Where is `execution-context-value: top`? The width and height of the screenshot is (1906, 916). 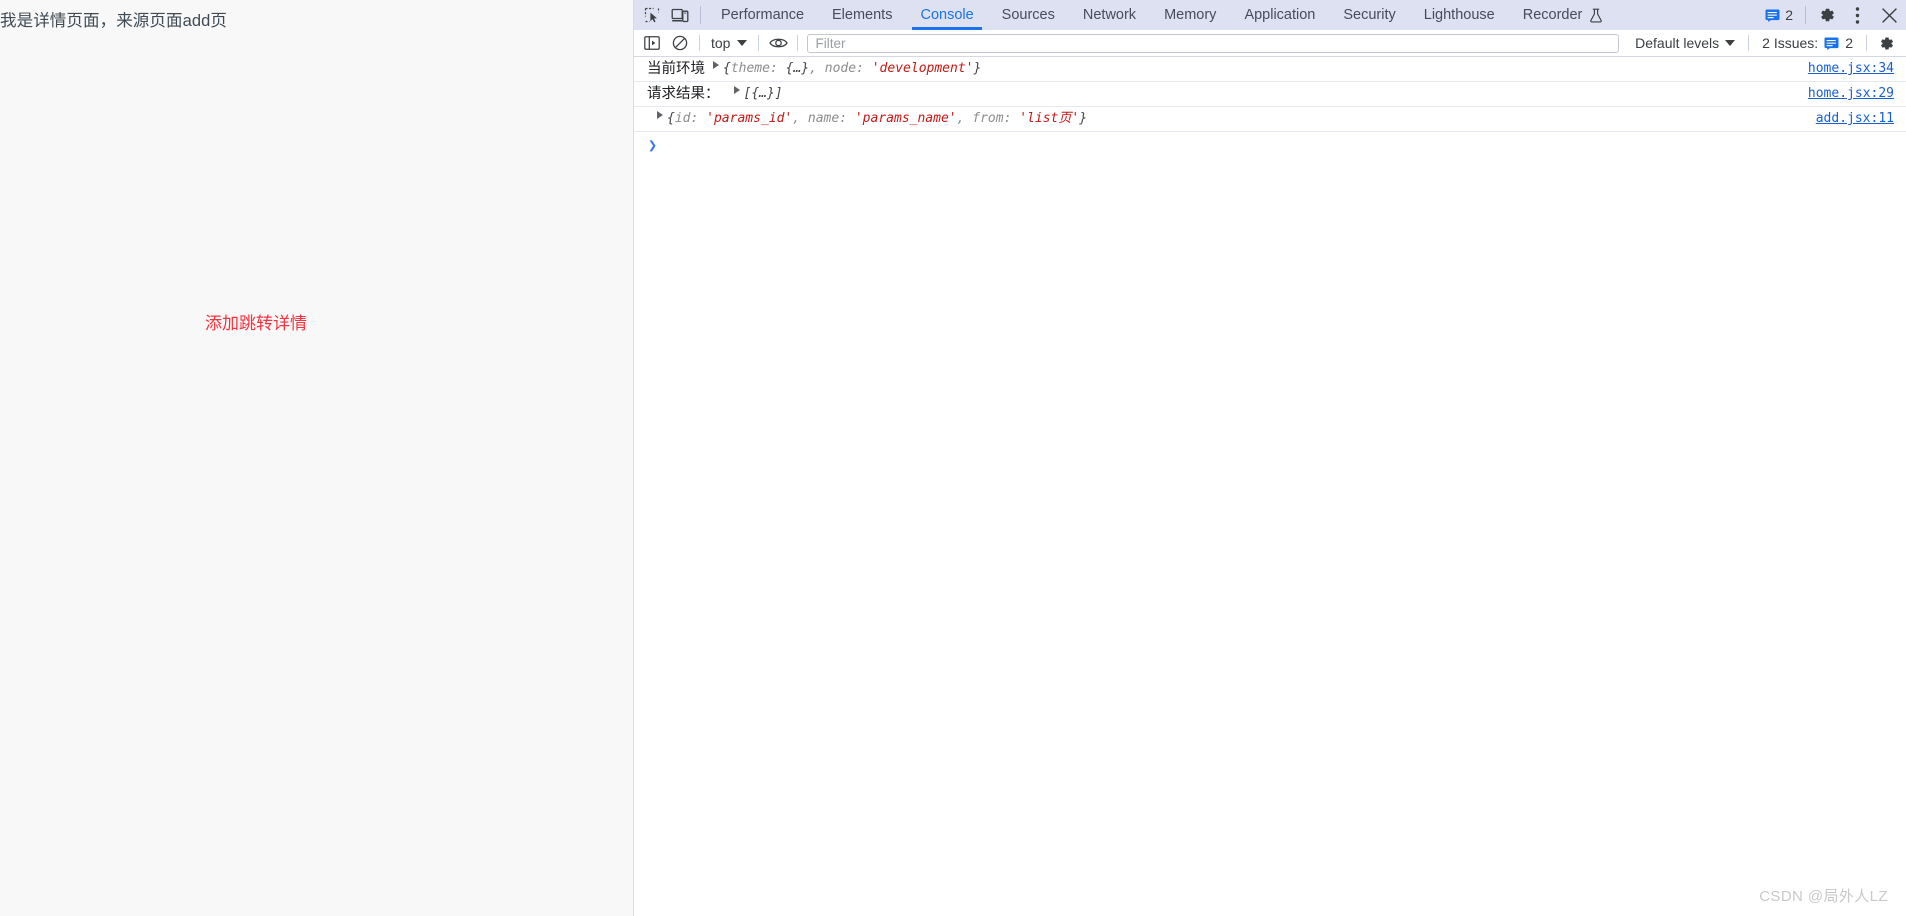 execution-context-value: top is located at coordinates (721, 43).